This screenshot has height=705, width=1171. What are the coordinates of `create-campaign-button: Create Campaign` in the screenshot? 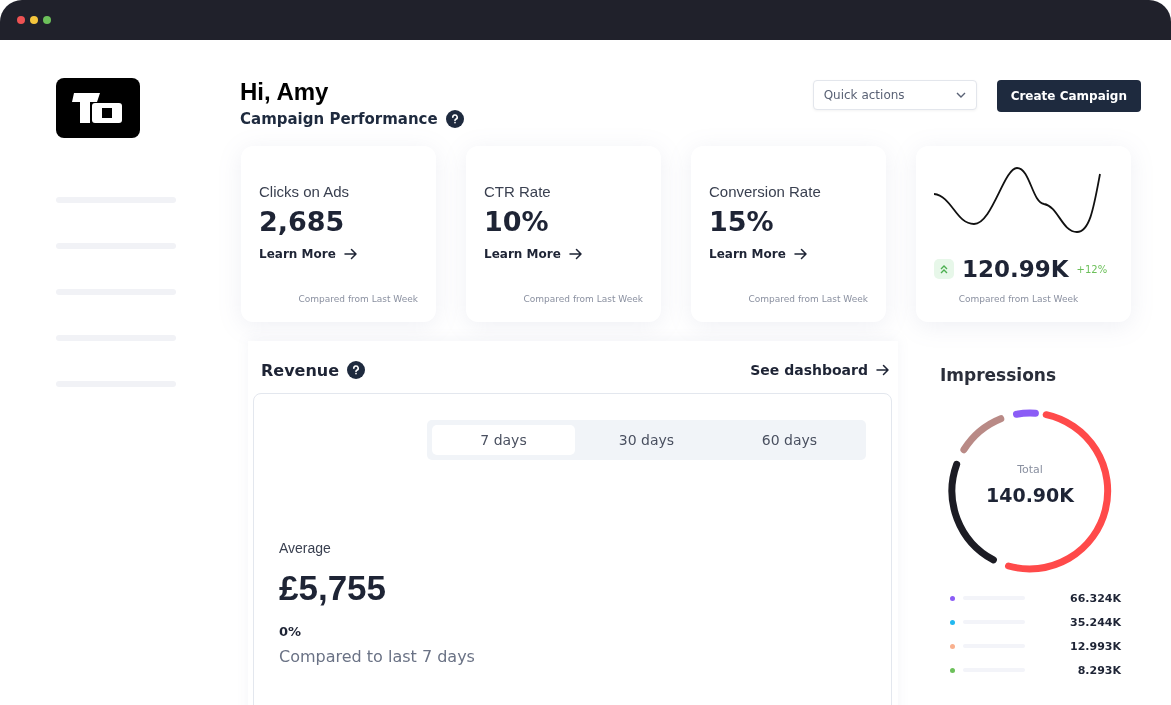 It's located at (1068, 96).